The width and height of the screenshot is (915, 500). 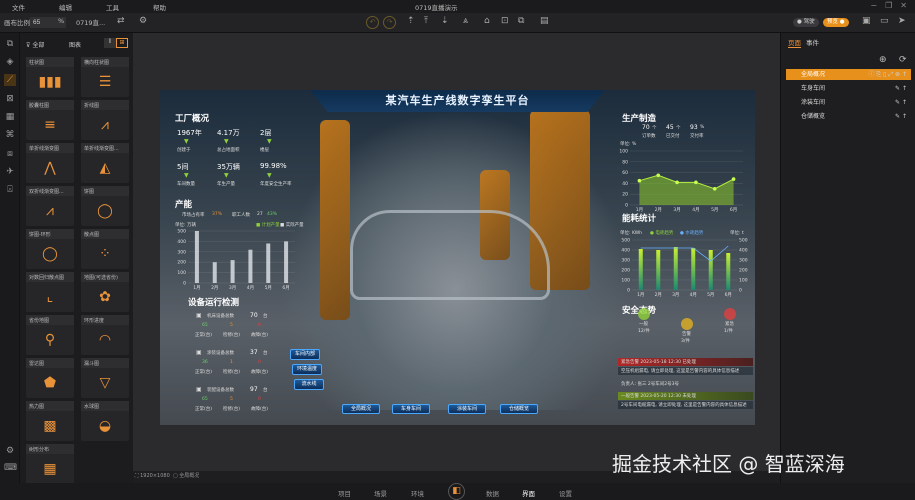 What do you see at coordinates (848, 88) in the screenshot?
I see `page-item: 车身车间 ✎ ↑` at bounding box center [848, 88].